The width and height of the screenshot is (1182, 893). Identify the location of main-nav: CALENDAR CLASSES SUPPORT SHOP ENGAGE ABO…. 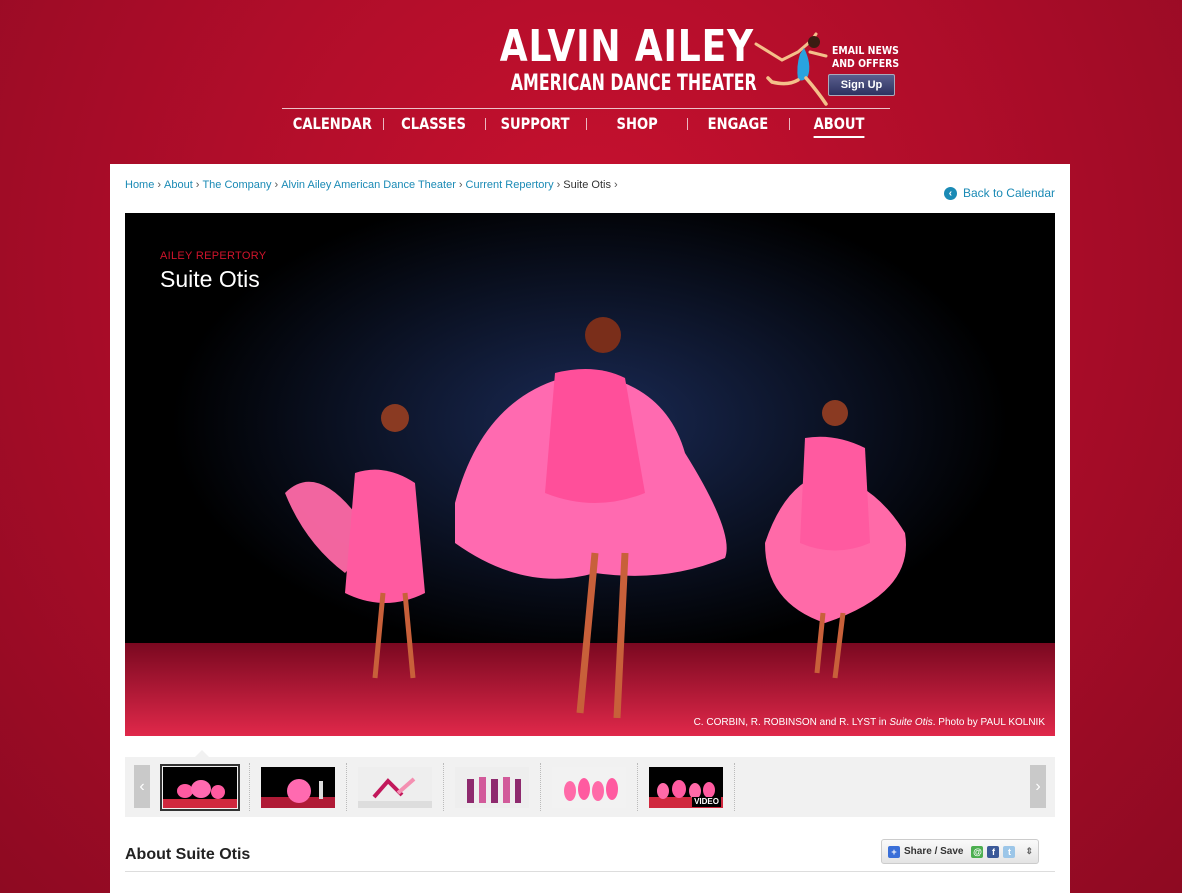
(586, 125).